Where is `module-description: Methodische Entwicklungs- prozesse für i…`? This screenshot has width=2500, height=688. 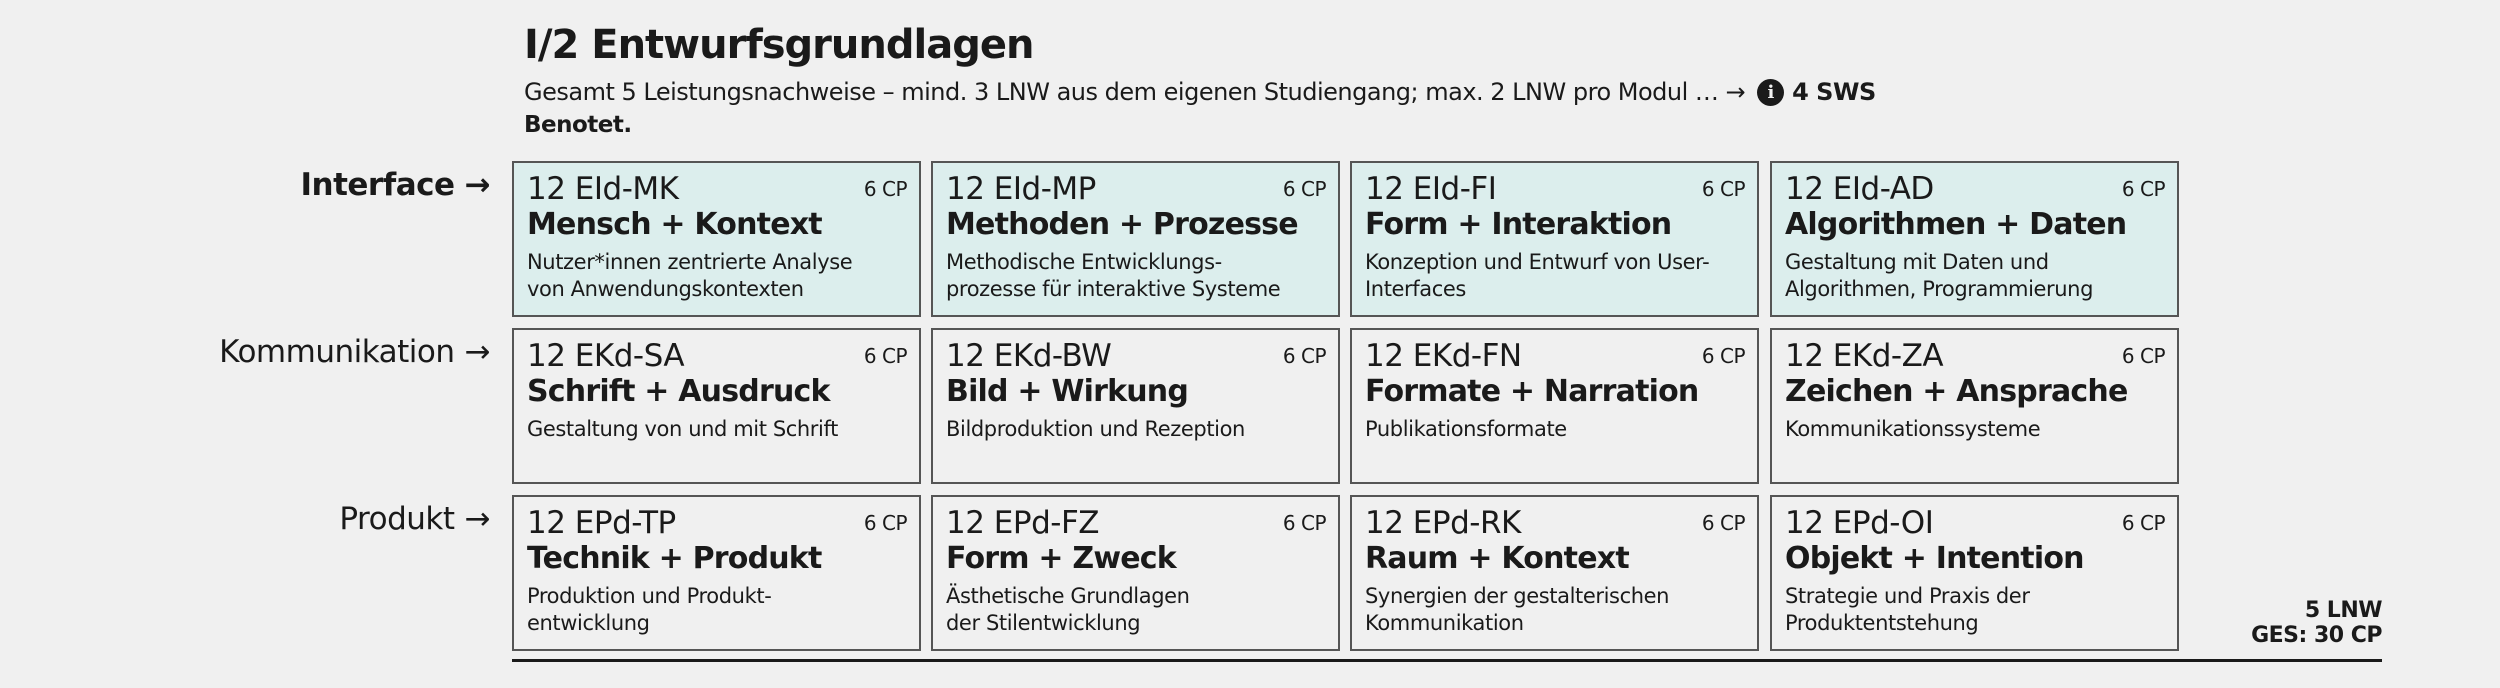 module-description: Methodische Entwicklungs- prozesse für i… is located at coordinates (1113, 275).